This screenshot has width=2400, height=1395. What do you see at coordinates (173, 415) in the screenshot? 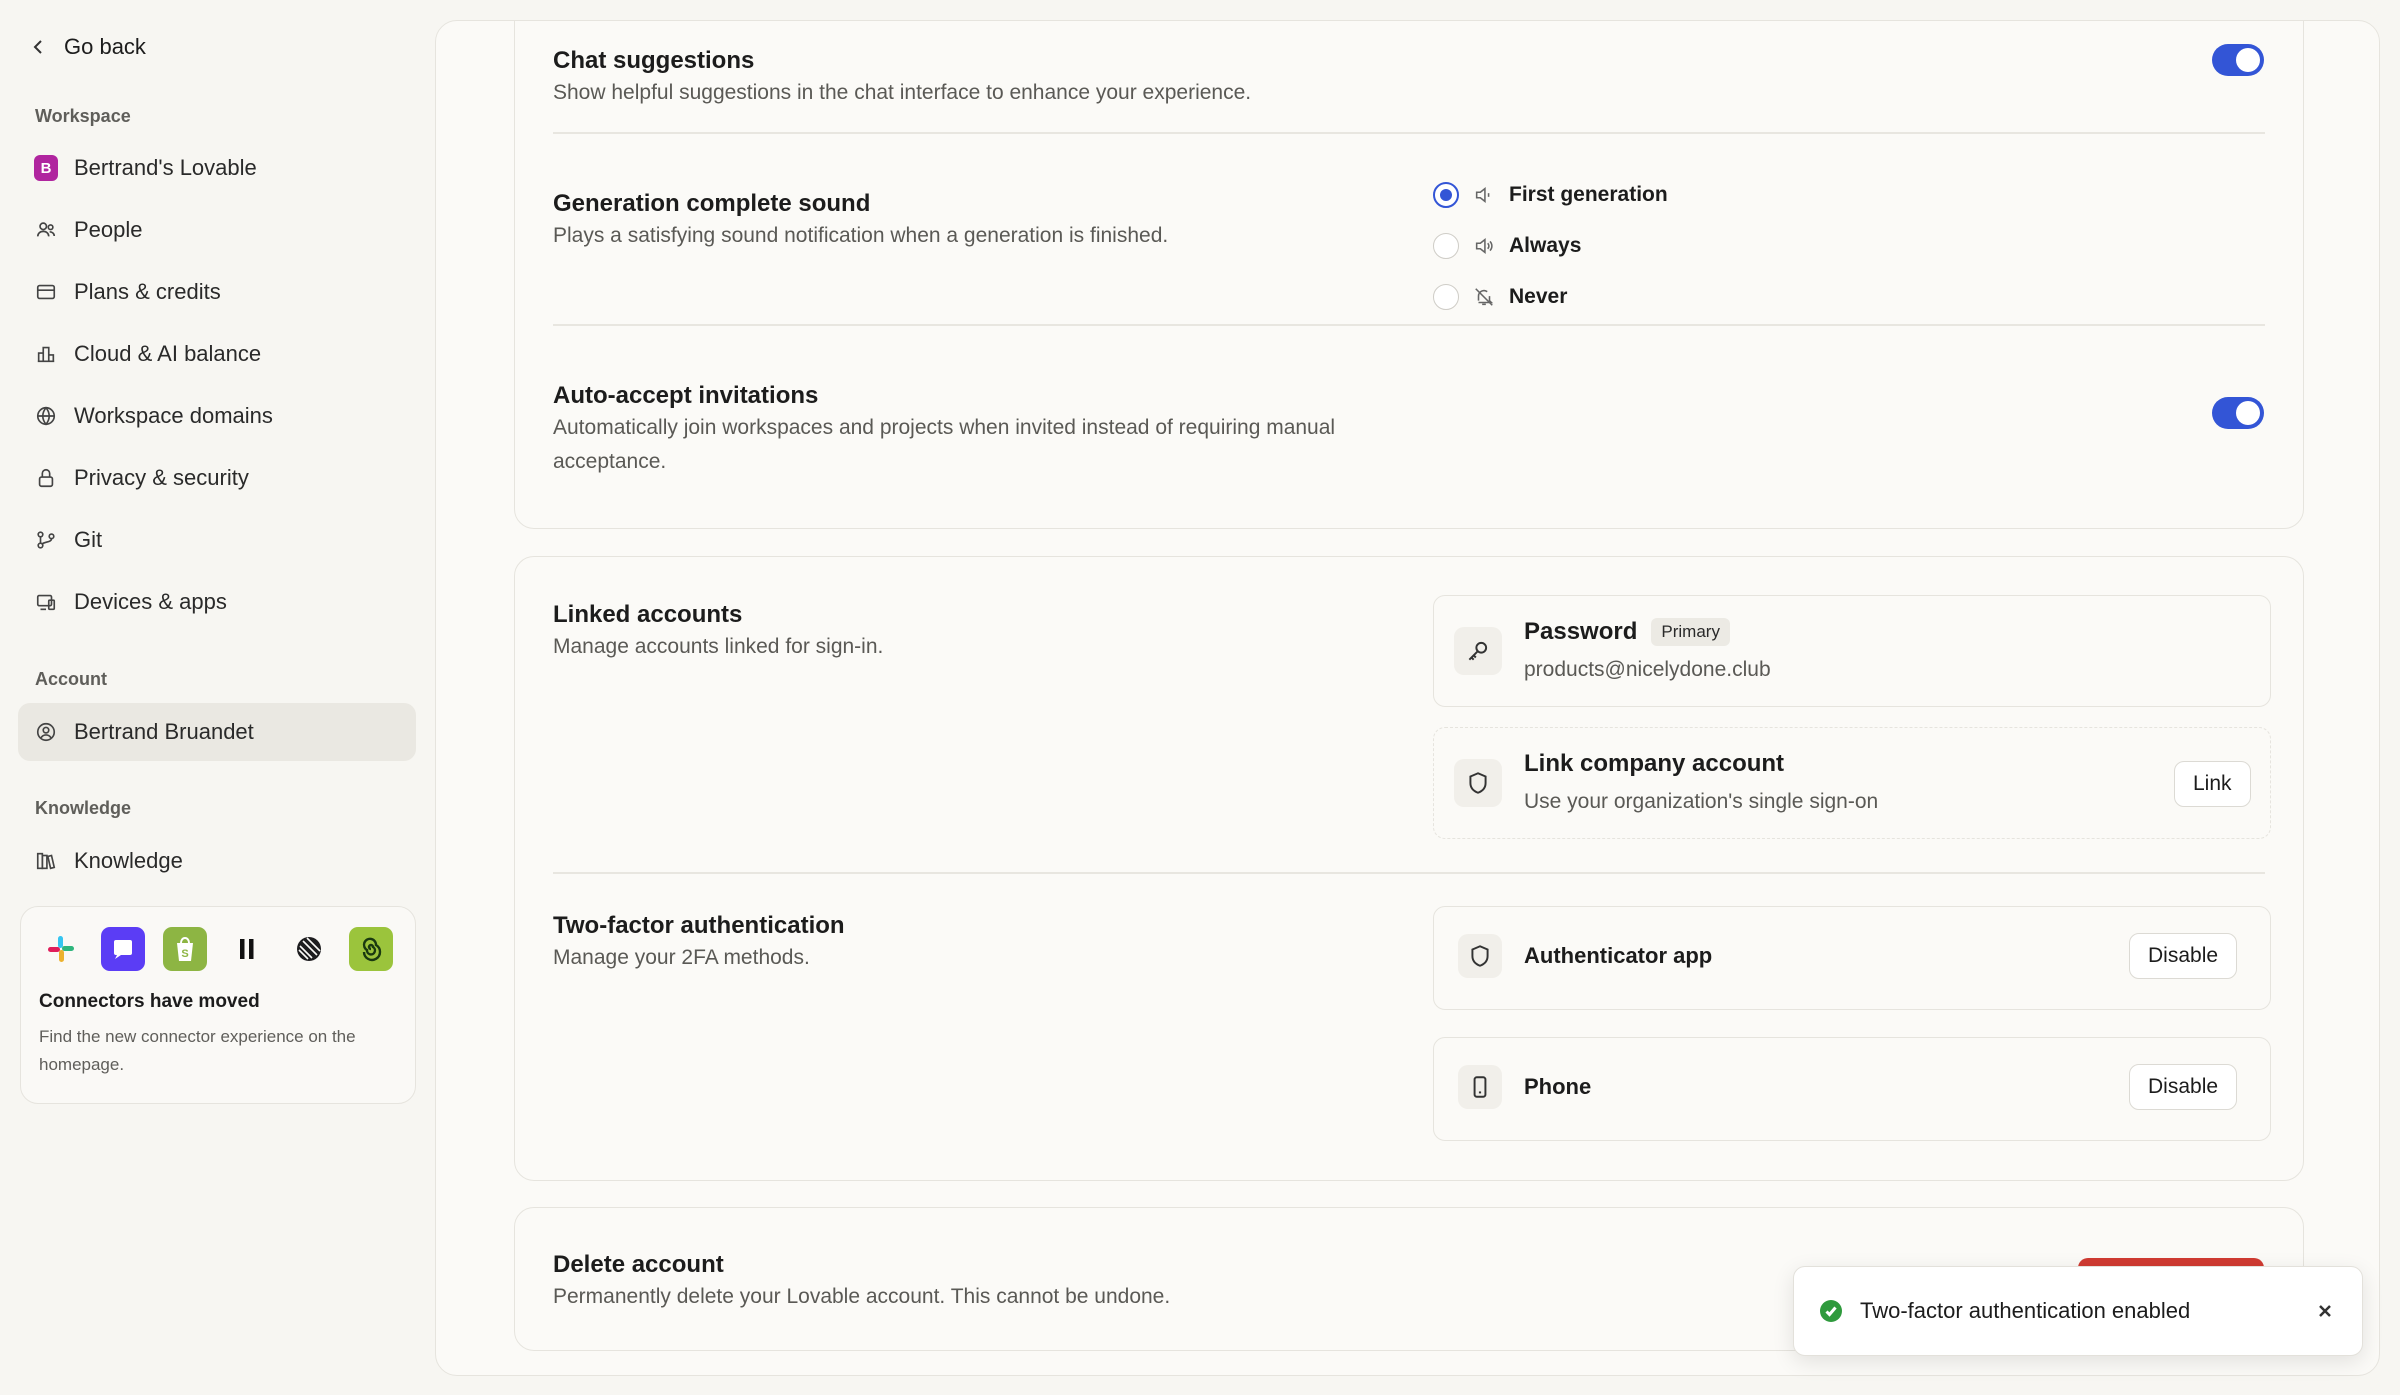
I see `sidebar-item-label: Workspace domains` at bounding box center [173, 415].